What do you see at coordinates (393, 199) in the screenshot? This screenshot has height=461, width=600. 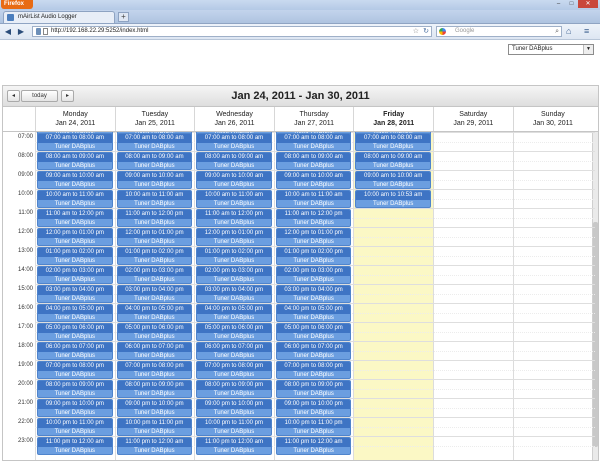 I see `calendar-event: 10:00 am to 10:53 am Tuner DABplus` at bounding box center [393, 199].